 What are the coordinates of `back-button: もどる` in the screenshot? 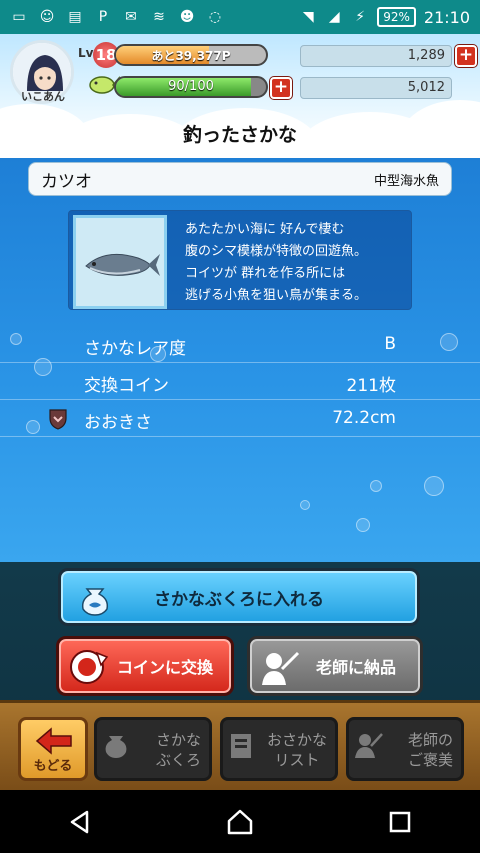 It's located at (53, 749).